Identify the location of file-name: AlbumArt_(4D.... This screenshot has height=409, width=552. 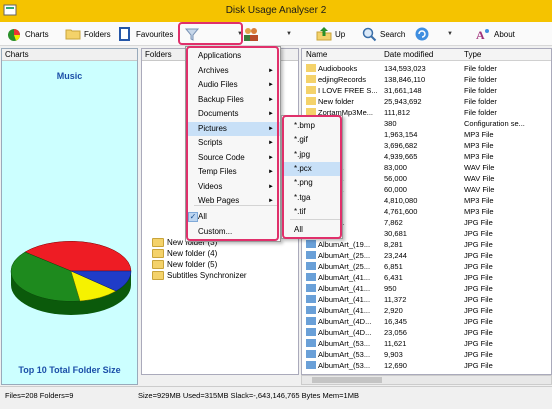
(345, 332).